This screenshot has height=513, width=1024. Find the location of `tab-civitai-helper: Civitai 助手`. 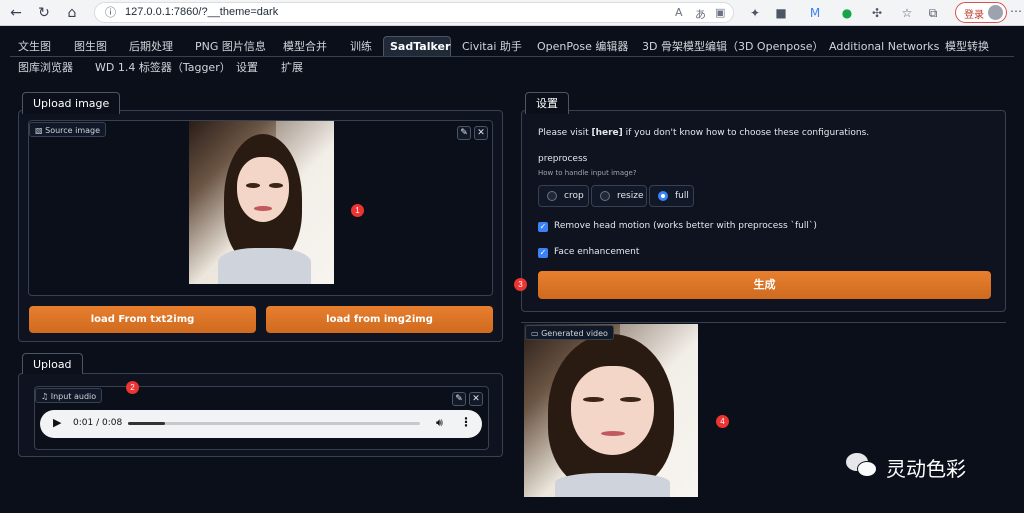

tab-civitai-helper: Civitai 助手 is located at coordinates (492, 47).